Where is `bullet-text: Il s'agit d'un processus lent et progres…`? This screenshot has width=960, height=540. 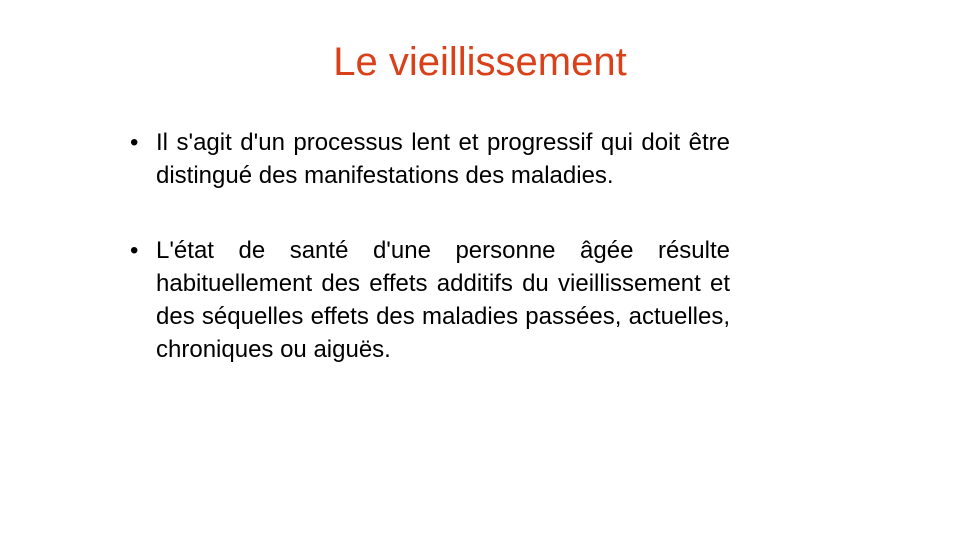
bullet-text: Il s'agit d'un processus lent et progres… is located at coordinates (443, 159).